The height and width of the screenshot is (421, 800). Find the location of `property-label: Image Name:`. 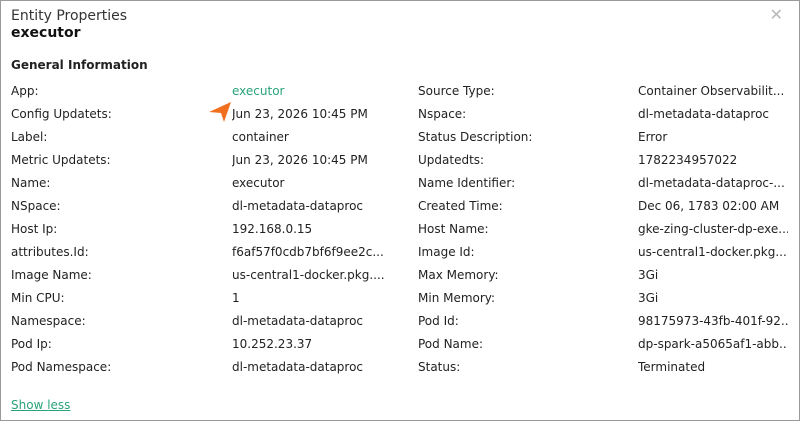

property-label: Image Name: is located at coordinates (51, 275).